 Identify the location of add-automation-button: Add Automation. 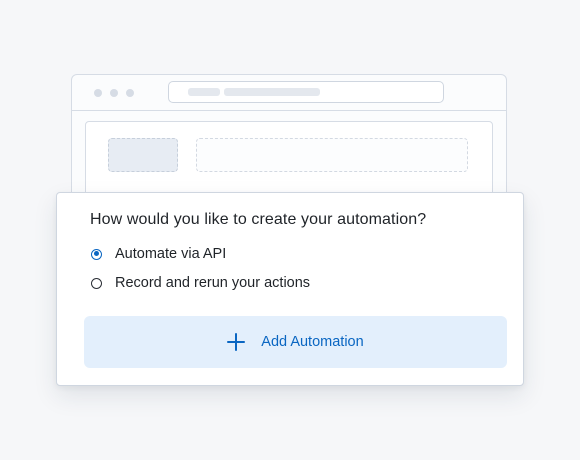
(295, 342).